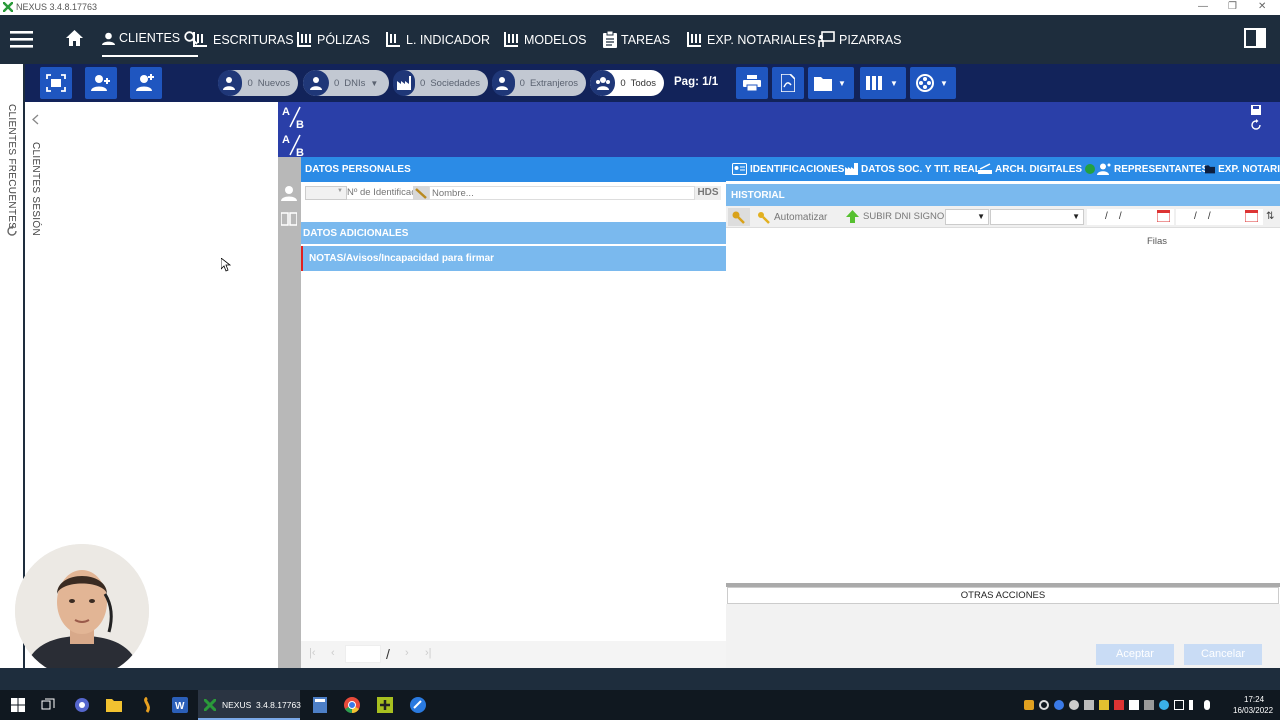 This screenshot has height=720, width=1280. What do you see at coordinates (1152, 169) in the screenshot?
I see `tab-representantes: REPRESENTANTES` at bounding box center [1152, 169].